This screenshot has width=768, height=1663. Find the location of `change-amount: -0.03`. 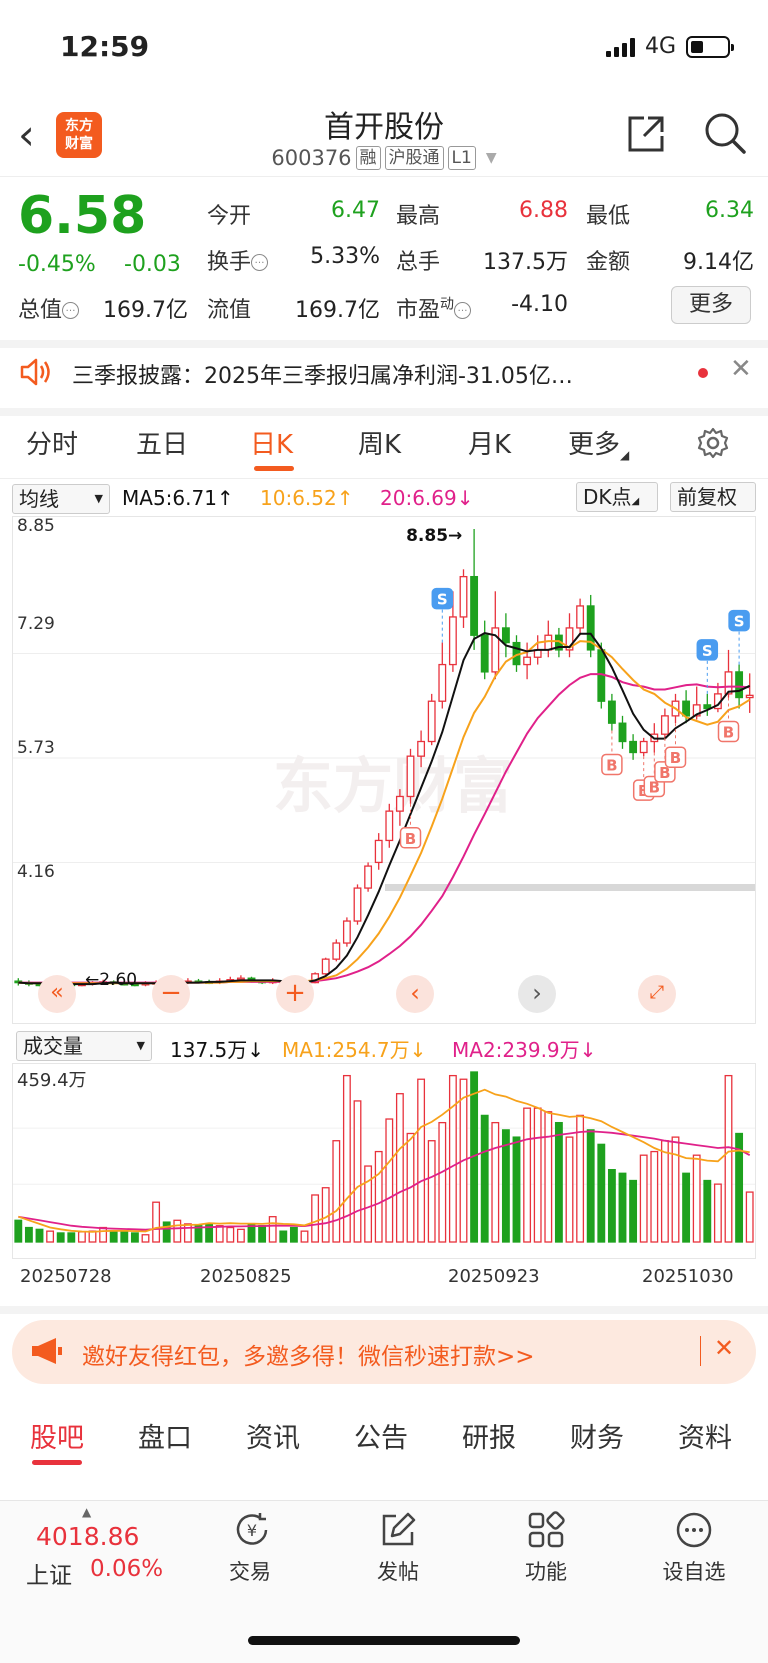

change-amount: -0.03 is located at coordinates (152, 264).